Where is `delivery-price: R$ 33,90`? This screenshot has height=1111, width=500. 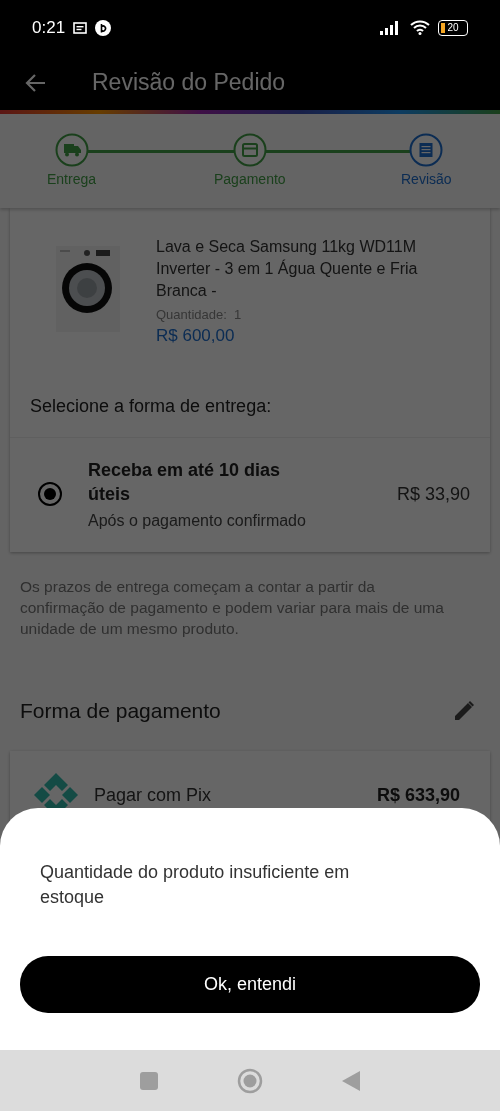
delivery-price: R$ 33,90 is located at coordinates (433, 494).